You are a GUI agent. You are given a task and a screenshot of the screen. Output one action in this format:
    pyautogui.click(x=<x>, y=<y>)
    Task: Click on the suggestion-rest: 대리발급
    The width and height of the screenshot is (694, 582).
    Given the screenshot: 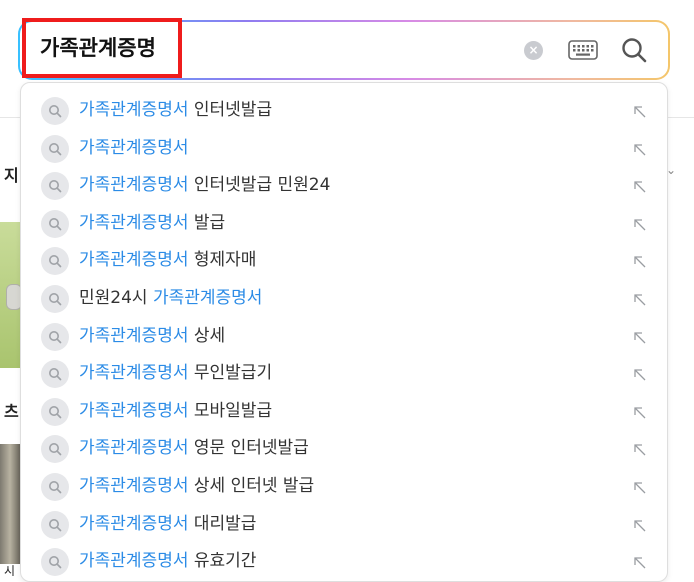 What is the action you would take?
    pyautogui.click(x=222, y=523)
    